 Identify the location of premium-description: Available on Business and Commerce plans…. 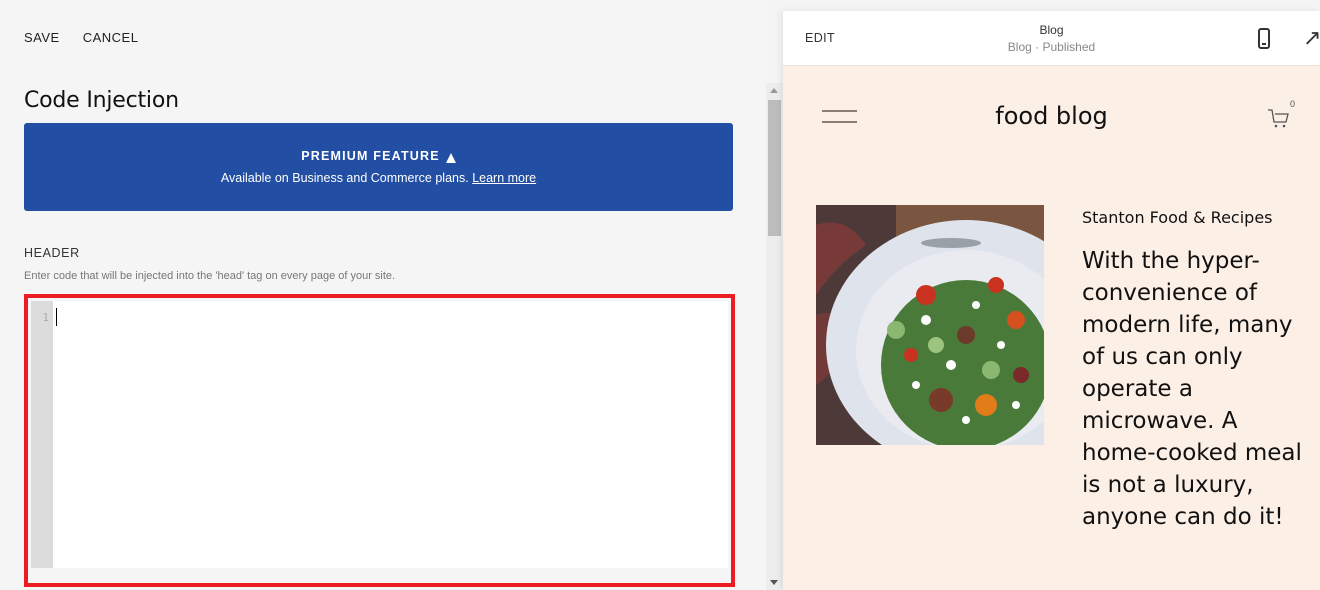
(344, 178).